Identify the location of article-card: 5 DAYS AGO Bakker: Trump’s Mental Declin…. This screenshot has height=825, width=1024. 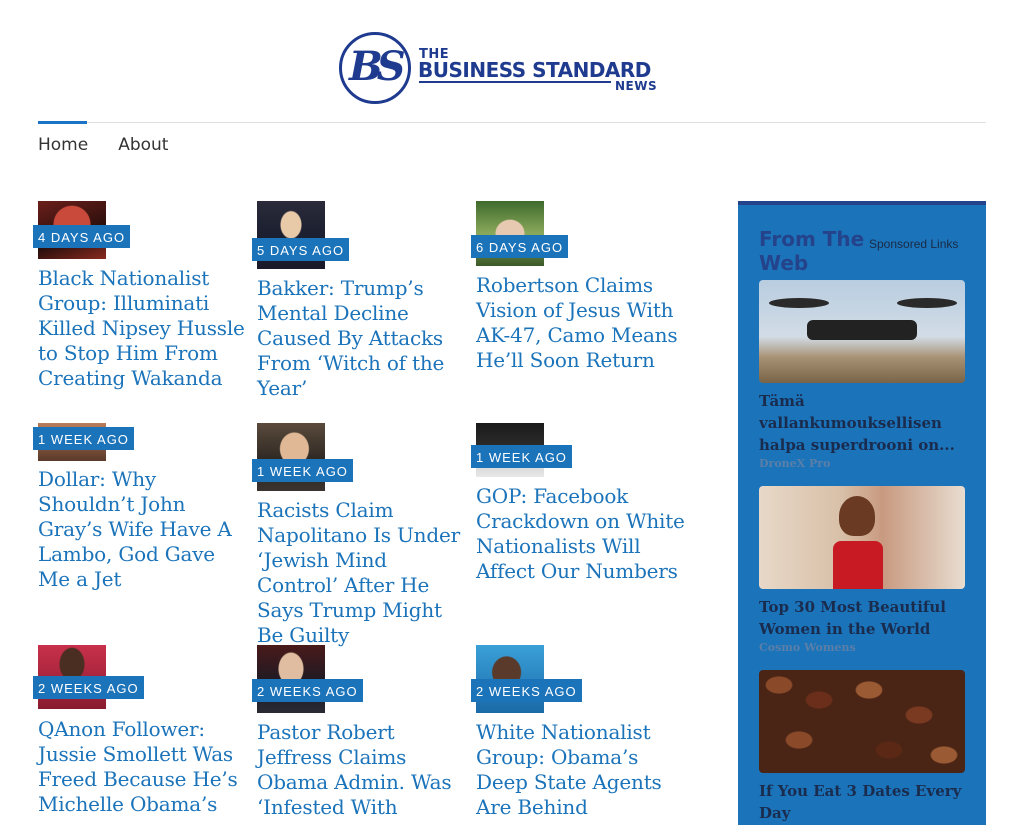
(359, 300).